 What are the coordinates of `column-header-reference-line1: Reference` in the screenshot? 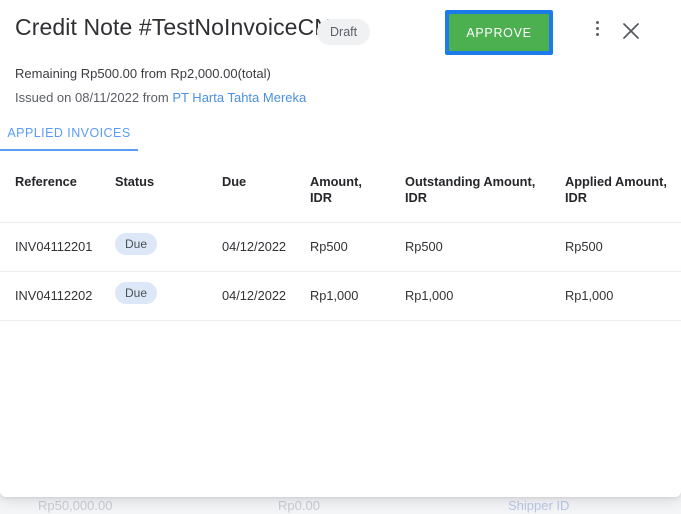 It's located at (46, 181).